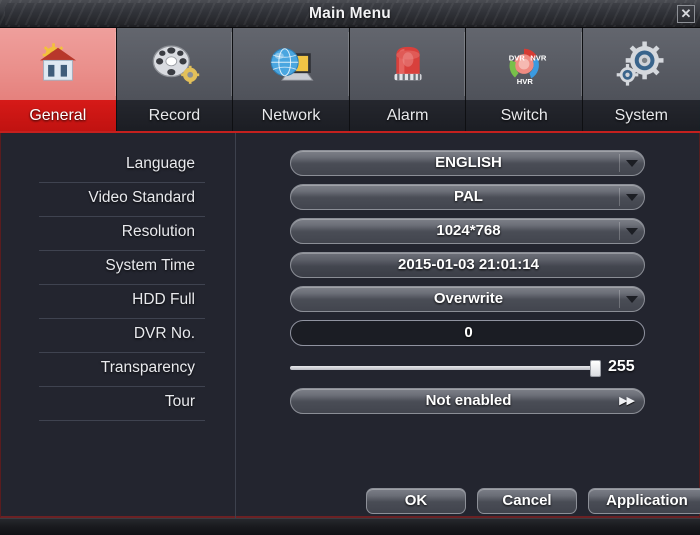  What do you see at coordinates (644, 501) in the screenshot?
I see `application-button: Application` at bounding box center [644, 501].